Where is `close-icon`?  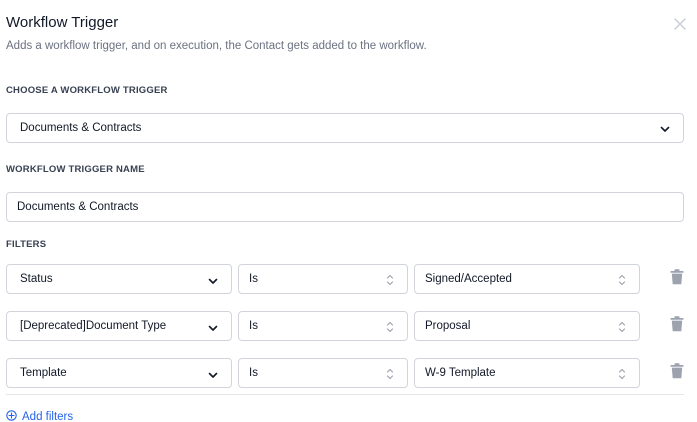
close-icon is located at coordinates (680, 24).